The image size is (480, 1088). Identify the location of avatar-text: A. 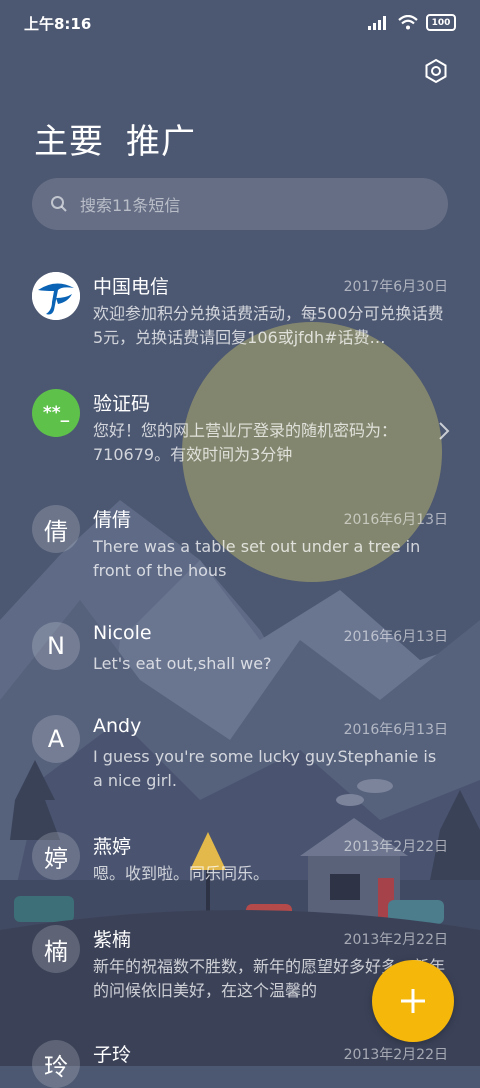
(56, 739).